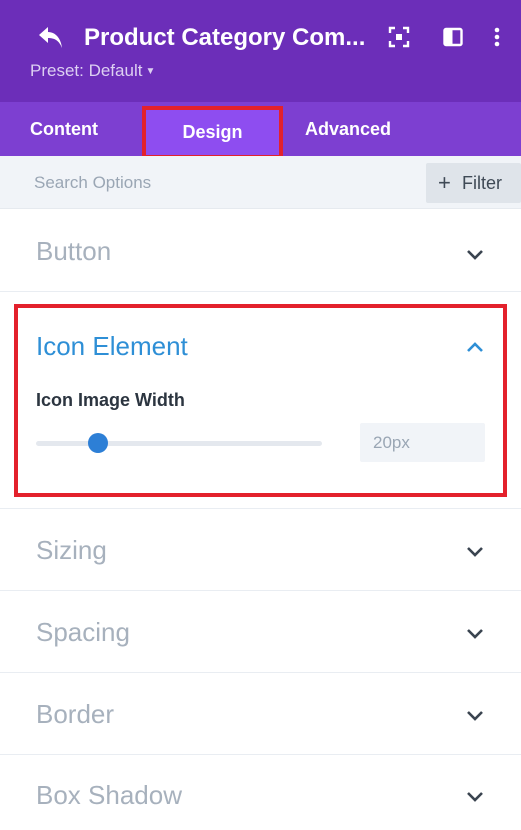 This screenshot has width=521, height=830. Describe the element at coordinates (482, 183) in the screenshot. I see `filter-label: Filter` at that location.